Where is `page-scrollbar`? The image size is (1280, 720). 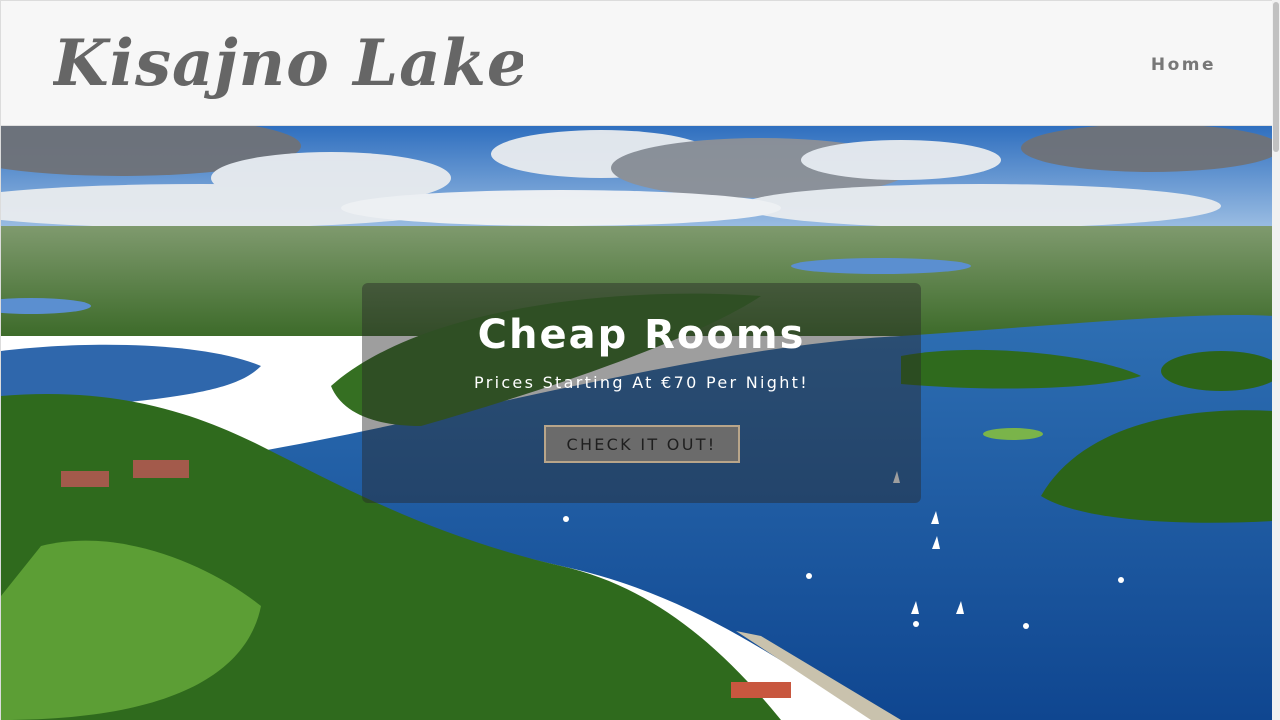 page-scrollbar is located at coordinates (1276, 360).